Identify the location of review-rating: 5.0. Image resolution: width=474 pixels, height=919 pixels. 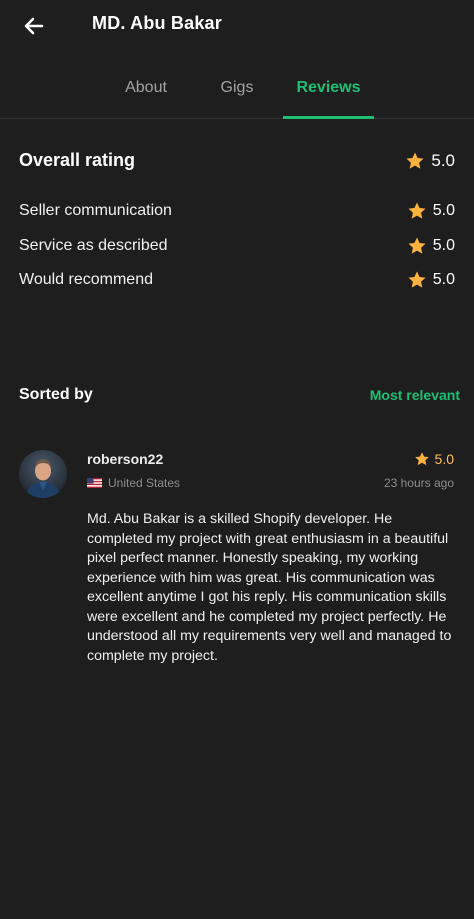
(434, 459).